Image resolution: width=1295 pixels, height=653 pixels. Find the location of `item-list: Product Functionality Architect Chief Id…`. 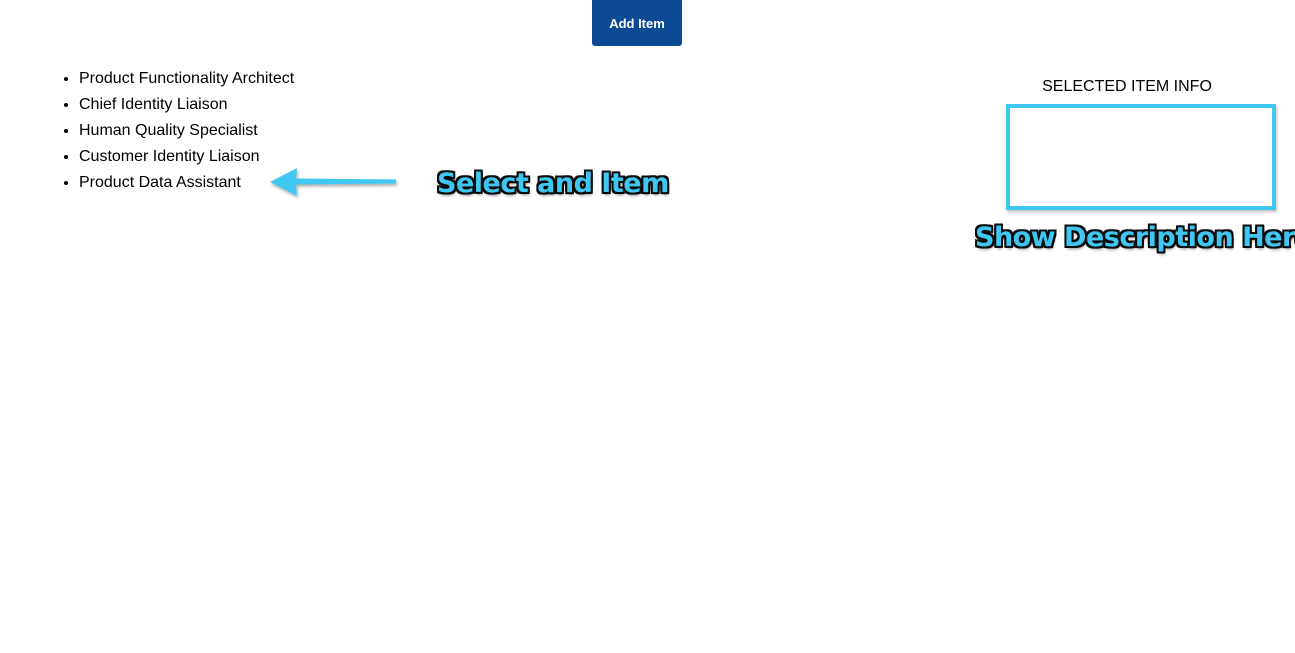

item-list: Product Functionality Architect Chief Id… is located at coordinates (166, 131).